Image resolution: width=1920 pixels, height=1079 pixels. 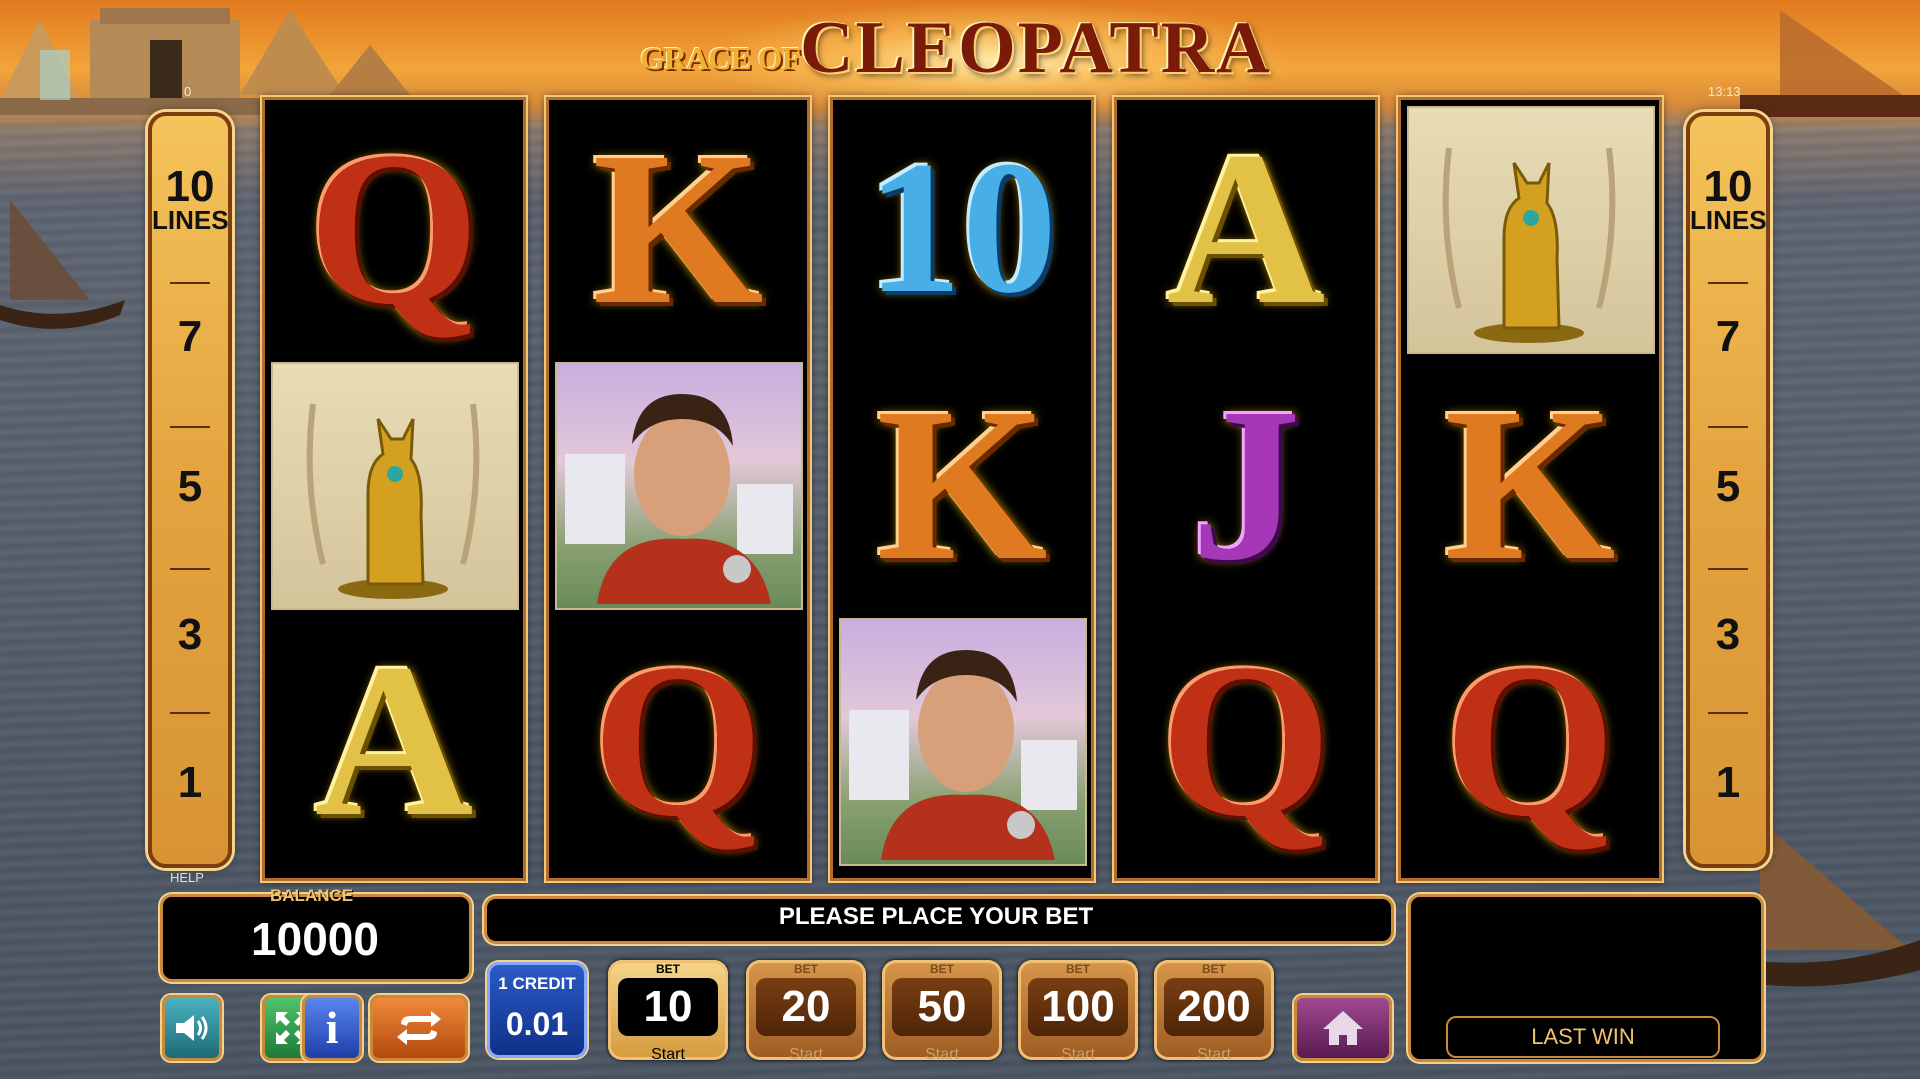 I want to click on sound-button, so click(x=192, y=1028).